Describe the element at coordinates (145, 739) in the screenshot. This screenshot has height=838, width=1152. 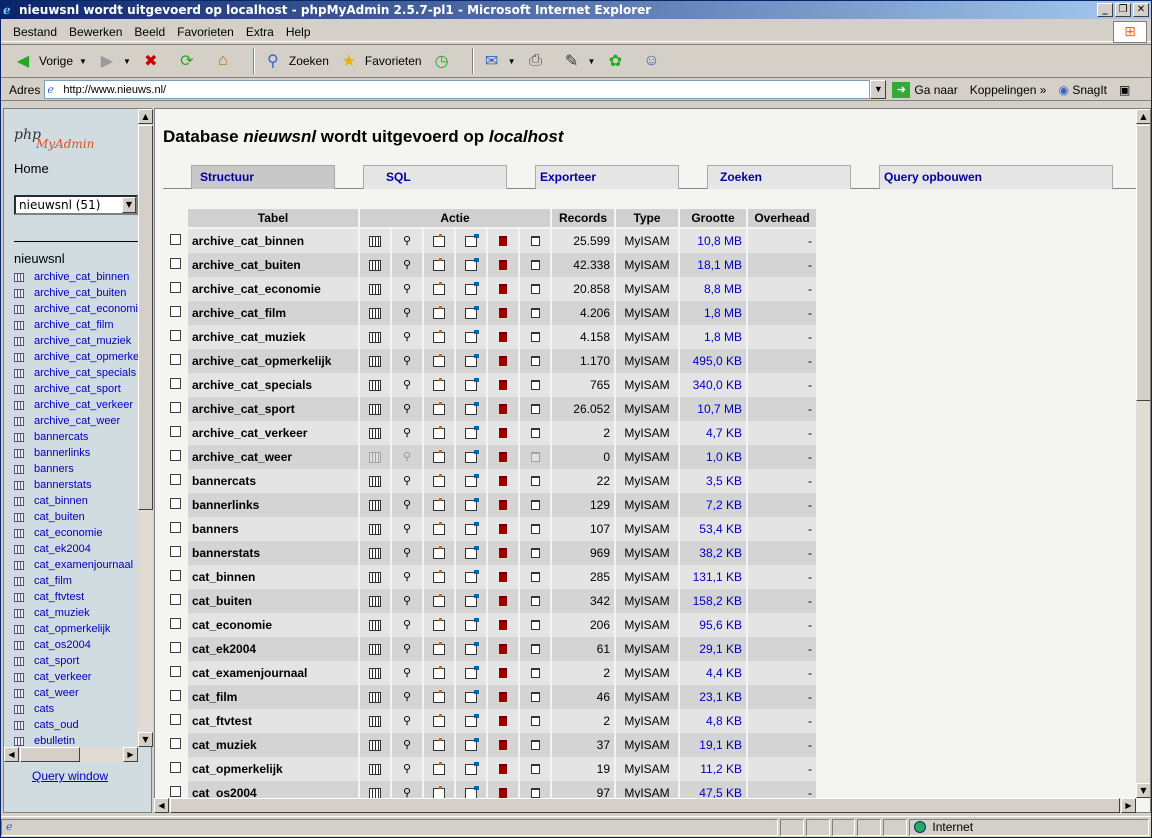
I see `scroll-down-icon: ▼` at that location.